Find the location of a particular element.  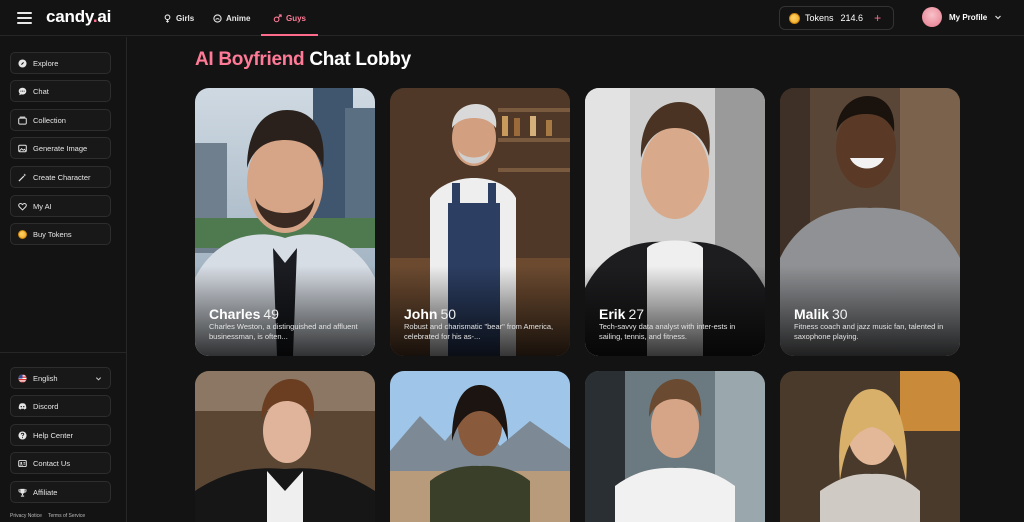

avatar is located at coordinates (932, 17).